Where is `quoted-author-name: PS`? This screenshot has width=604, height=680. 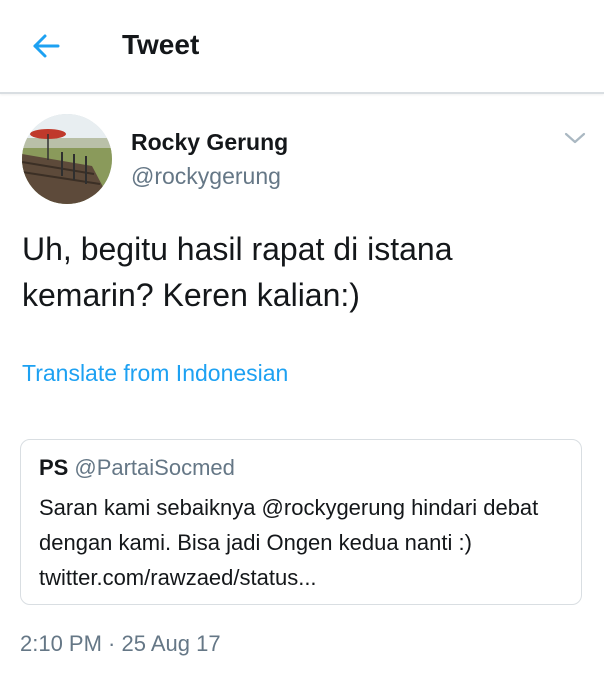 quoted-author-name: PS is located at coordinates (54, 467).